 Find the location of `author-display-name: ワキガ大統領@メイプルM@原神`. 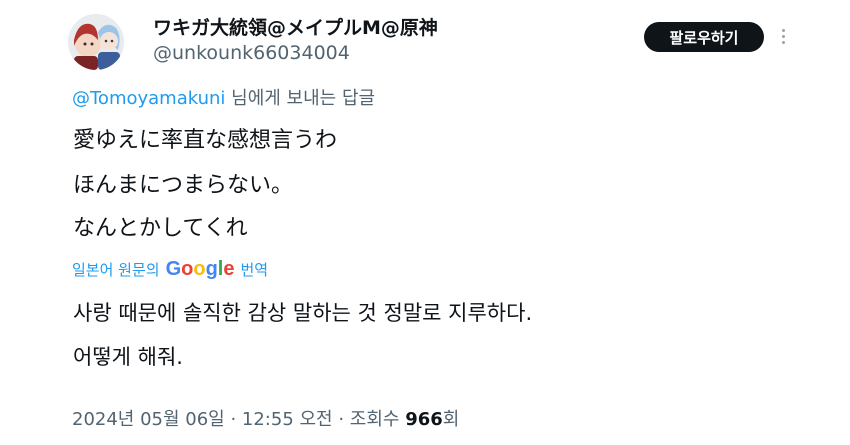

author-display-name: ワキガ大統領@メイプルM@原神 is located at coordinates (295, 26).